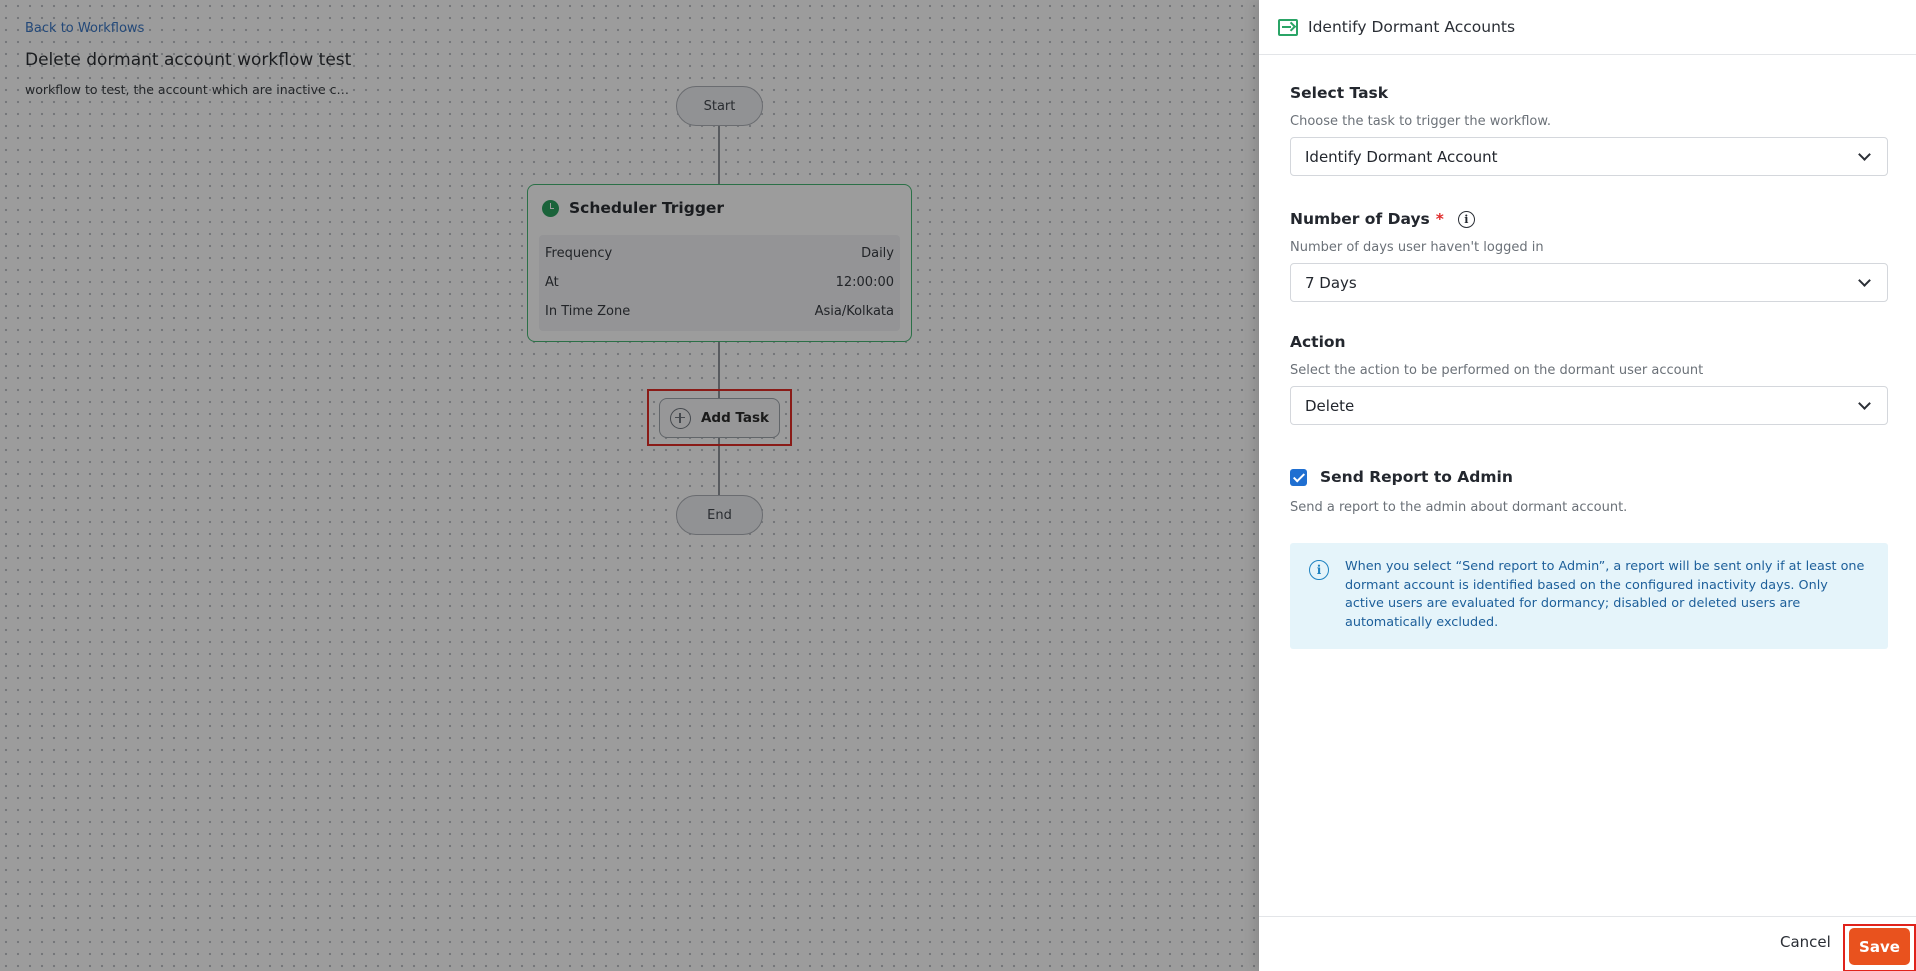  Describe the element at coordinates (1412, 27) in the screenshot. I see `drawer-title: Identify Dormant Accounts` at that location.